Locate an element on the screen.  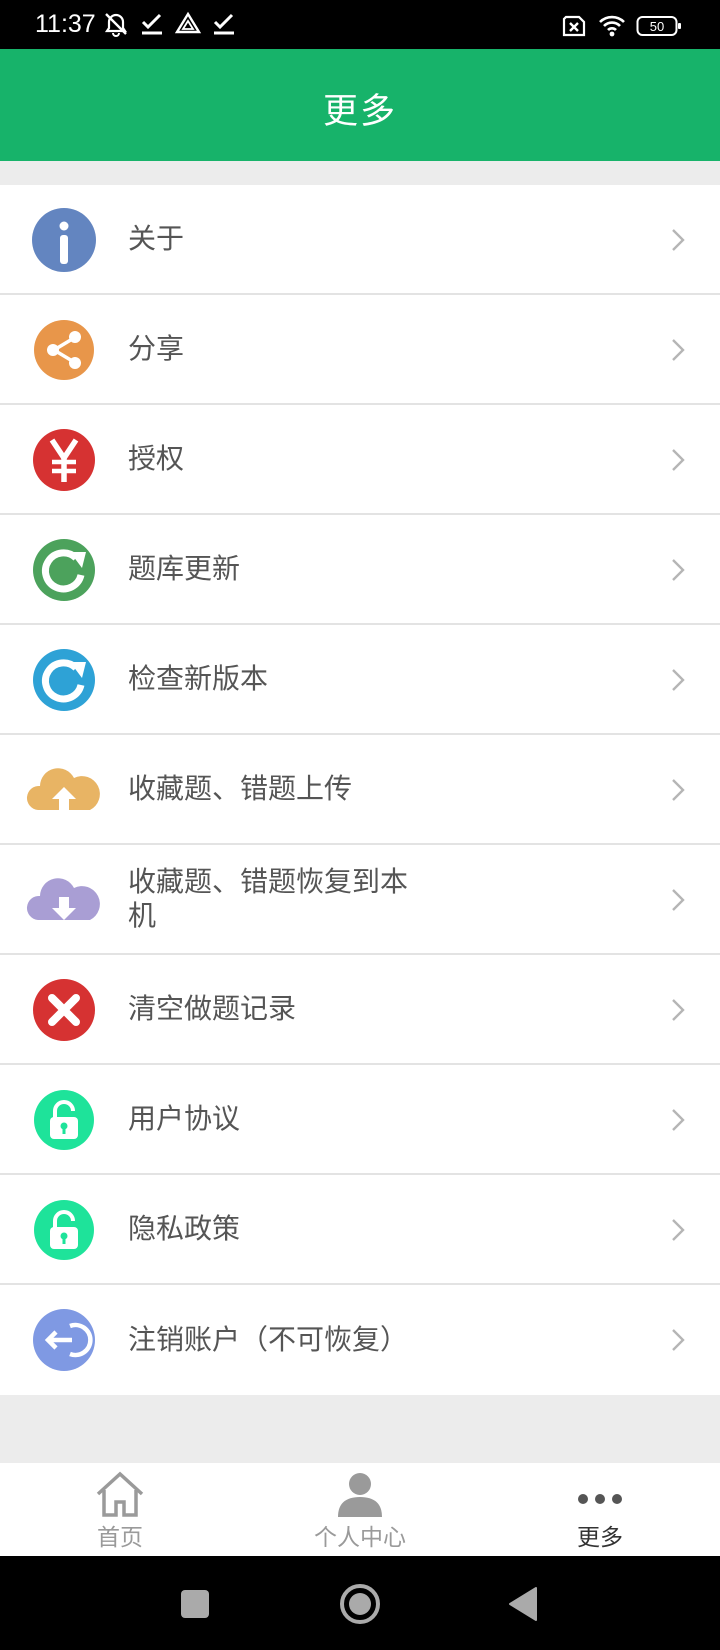
menu-label: 隐私政策 is located at coordinates (184, 1228).